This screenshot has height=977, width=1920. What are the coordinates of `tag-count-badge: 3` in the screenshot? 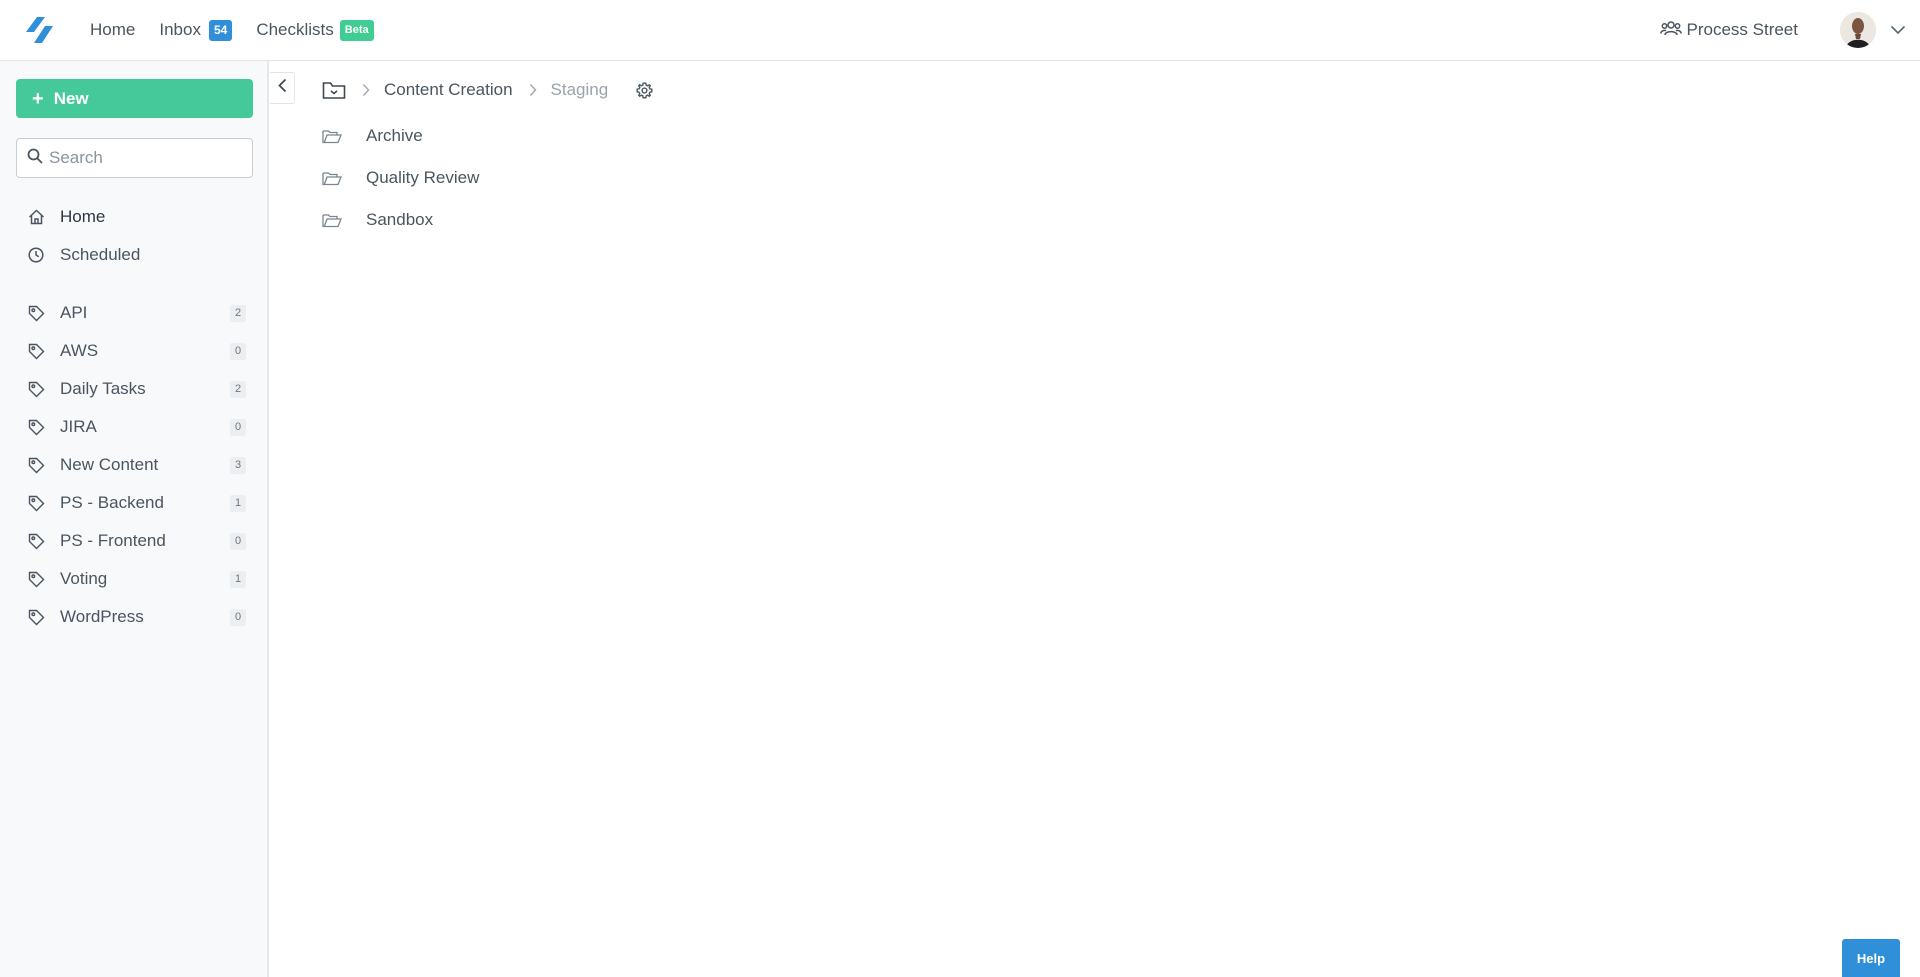 It's located at (238, 465).